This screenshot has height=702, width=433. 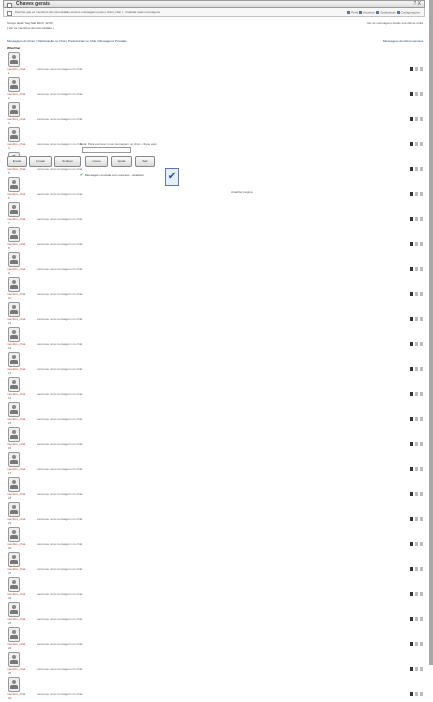 What do you see at coordinates (410, 12) in the screenshot?
I see `subbar-link-settings: Configurações` at bounding box center [410, 12].